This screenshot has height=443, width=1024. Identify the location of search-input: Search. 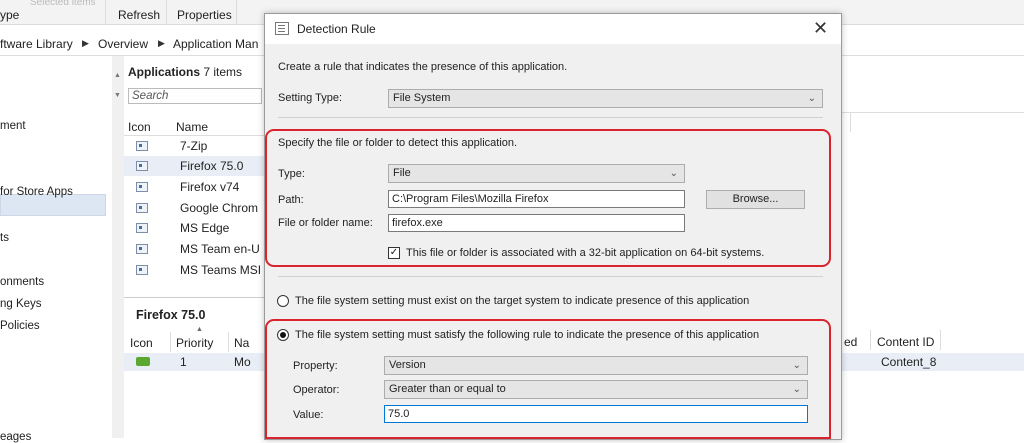
(195, 96).